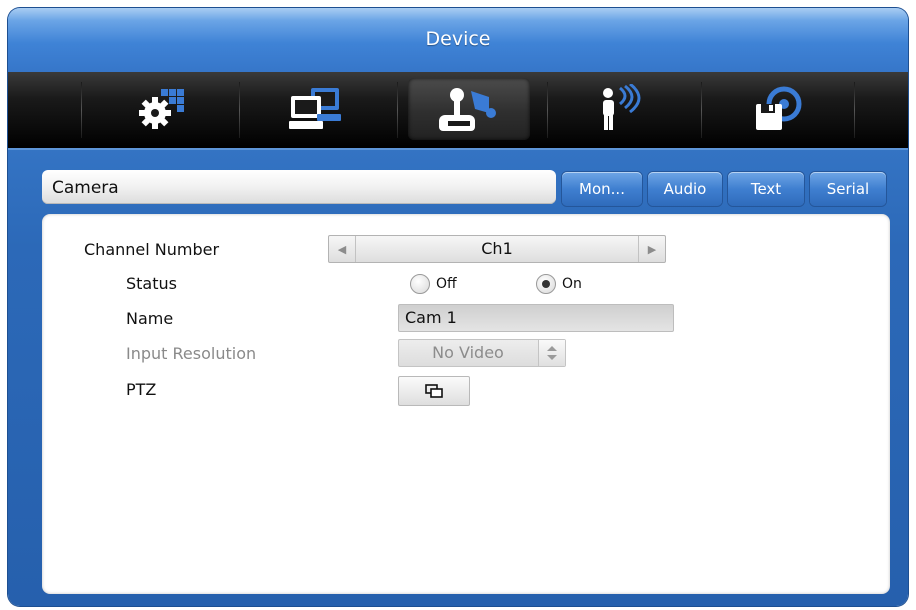 The width and height of the screenshot is (916, 610). I want to click on status-on-label: On, so click(572, 284).